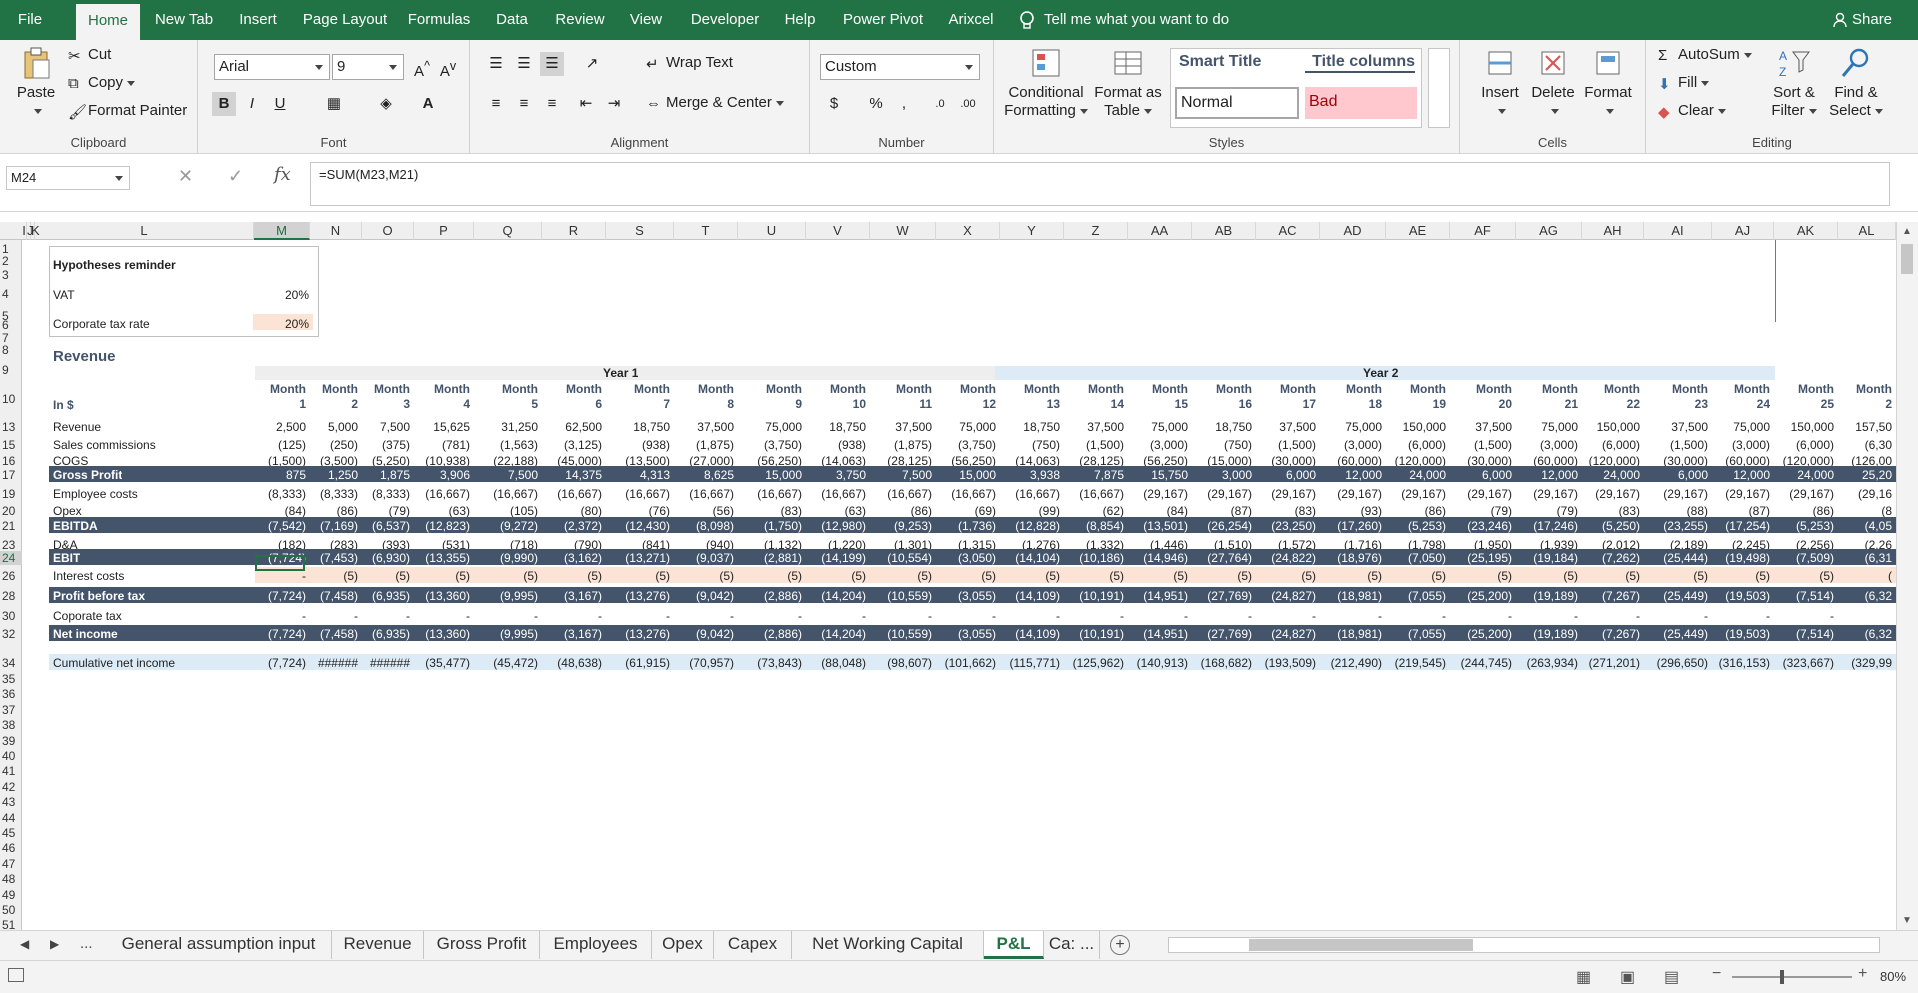 The width and height of the screenshot is (1918, 993). I want to click on value-cell: 3,000, so click(1222, 475).